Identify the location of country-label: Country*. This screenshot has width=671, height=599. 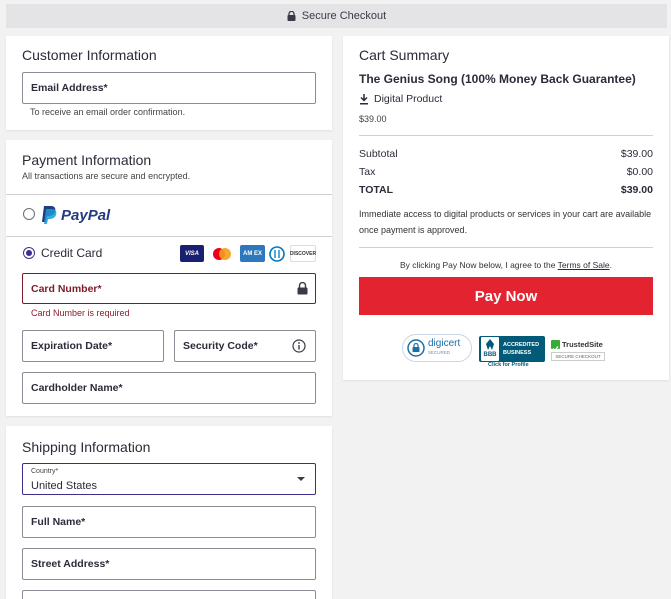
(45, 471).